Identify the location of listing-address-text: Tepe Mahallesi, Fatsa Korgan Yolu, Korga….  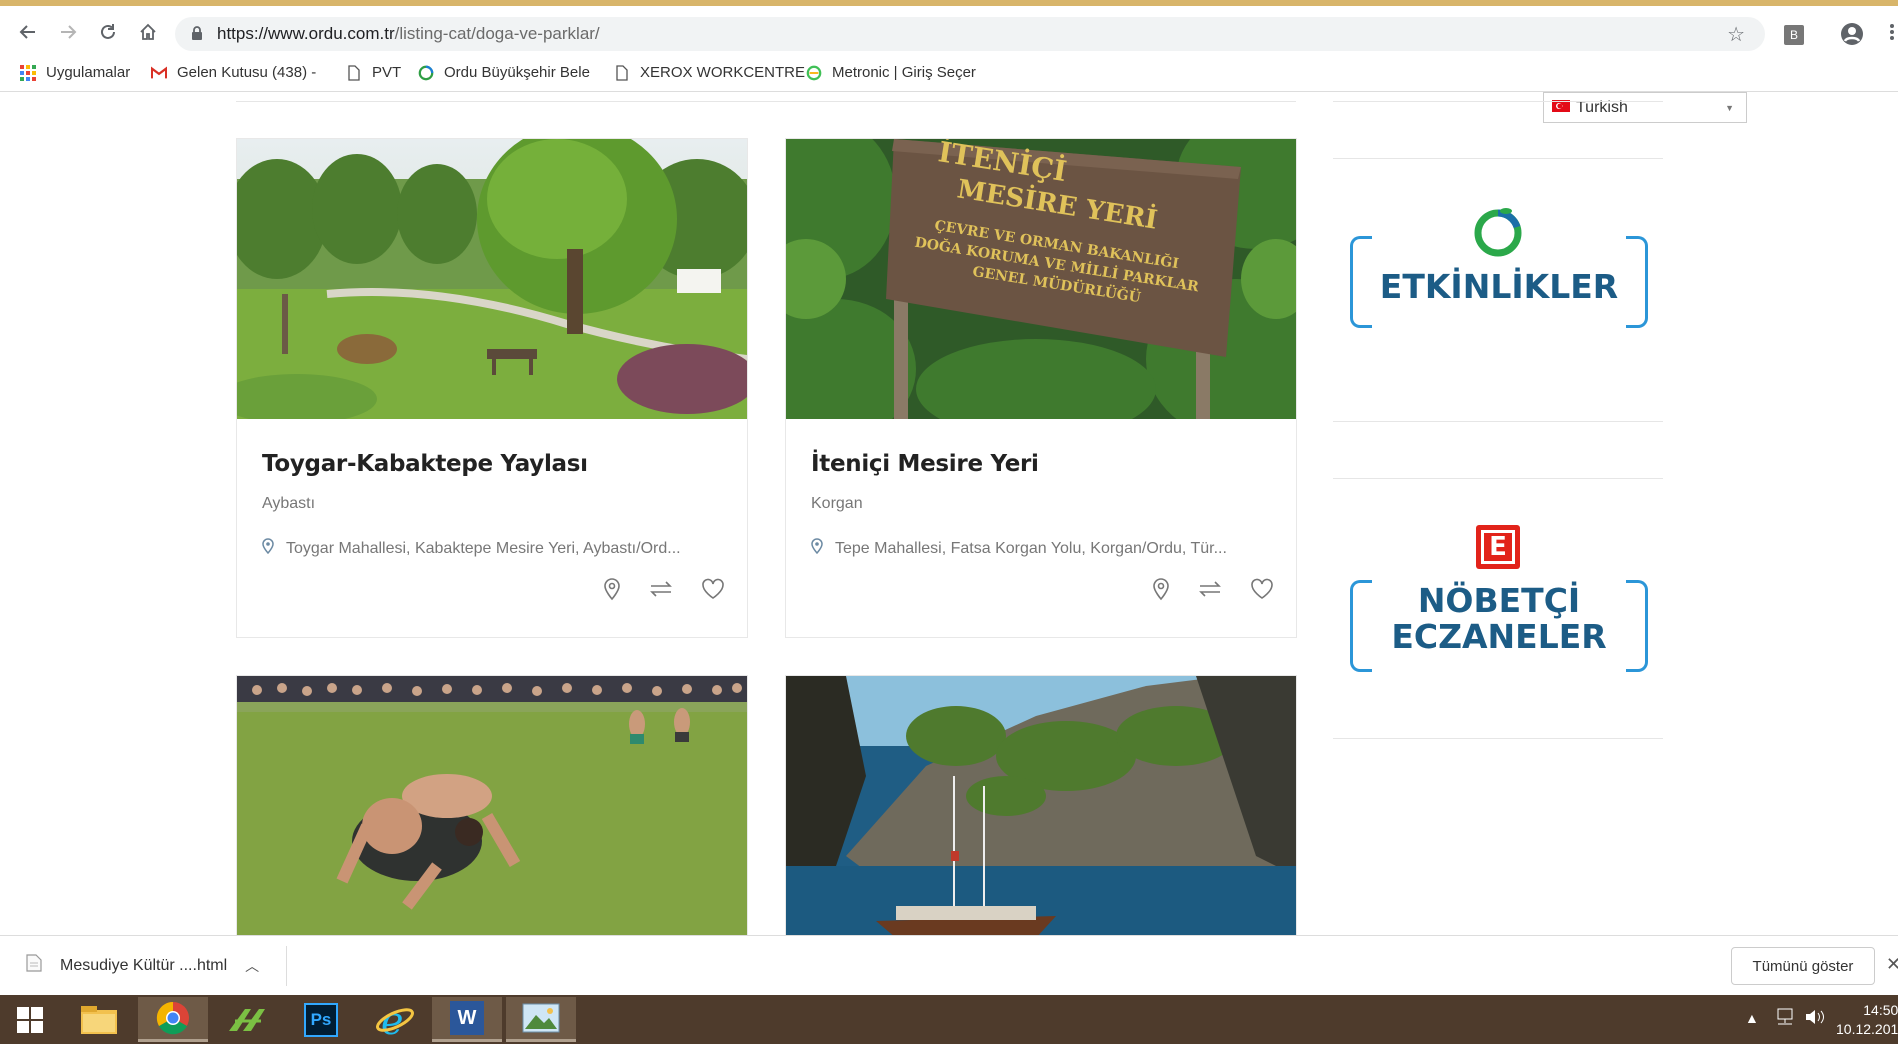
(1031, 548).